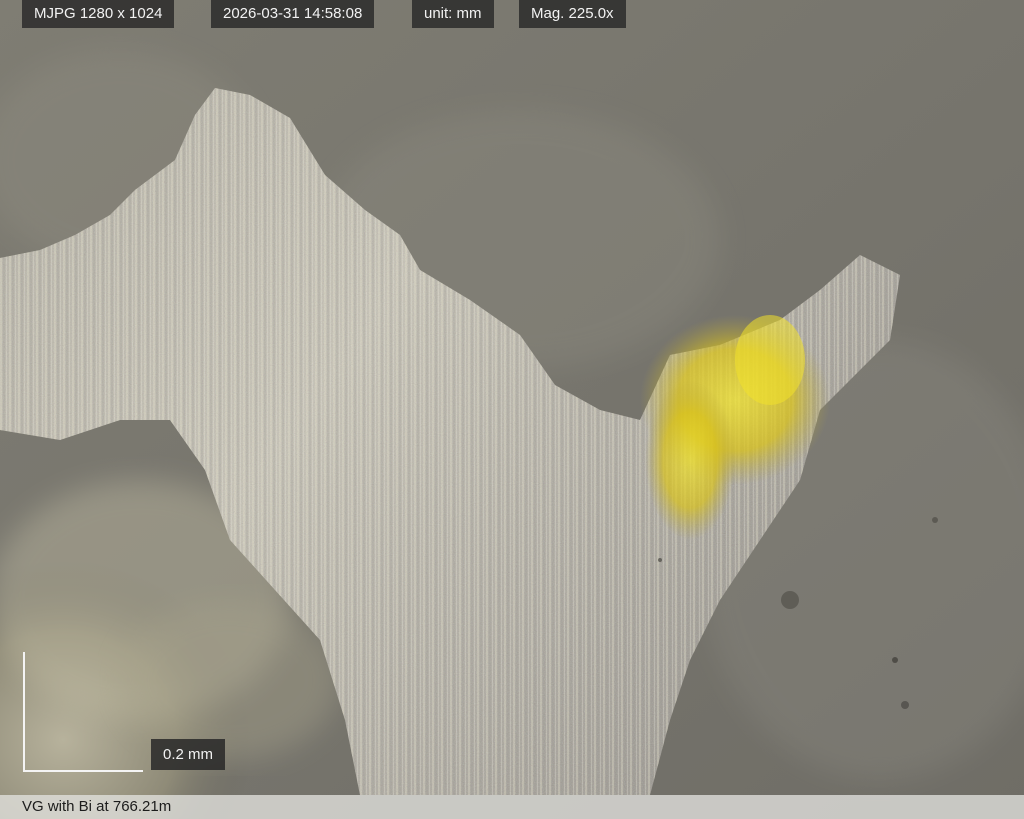  I want to click on magnification-label: Mag. 225.0x, so click(572, 14).